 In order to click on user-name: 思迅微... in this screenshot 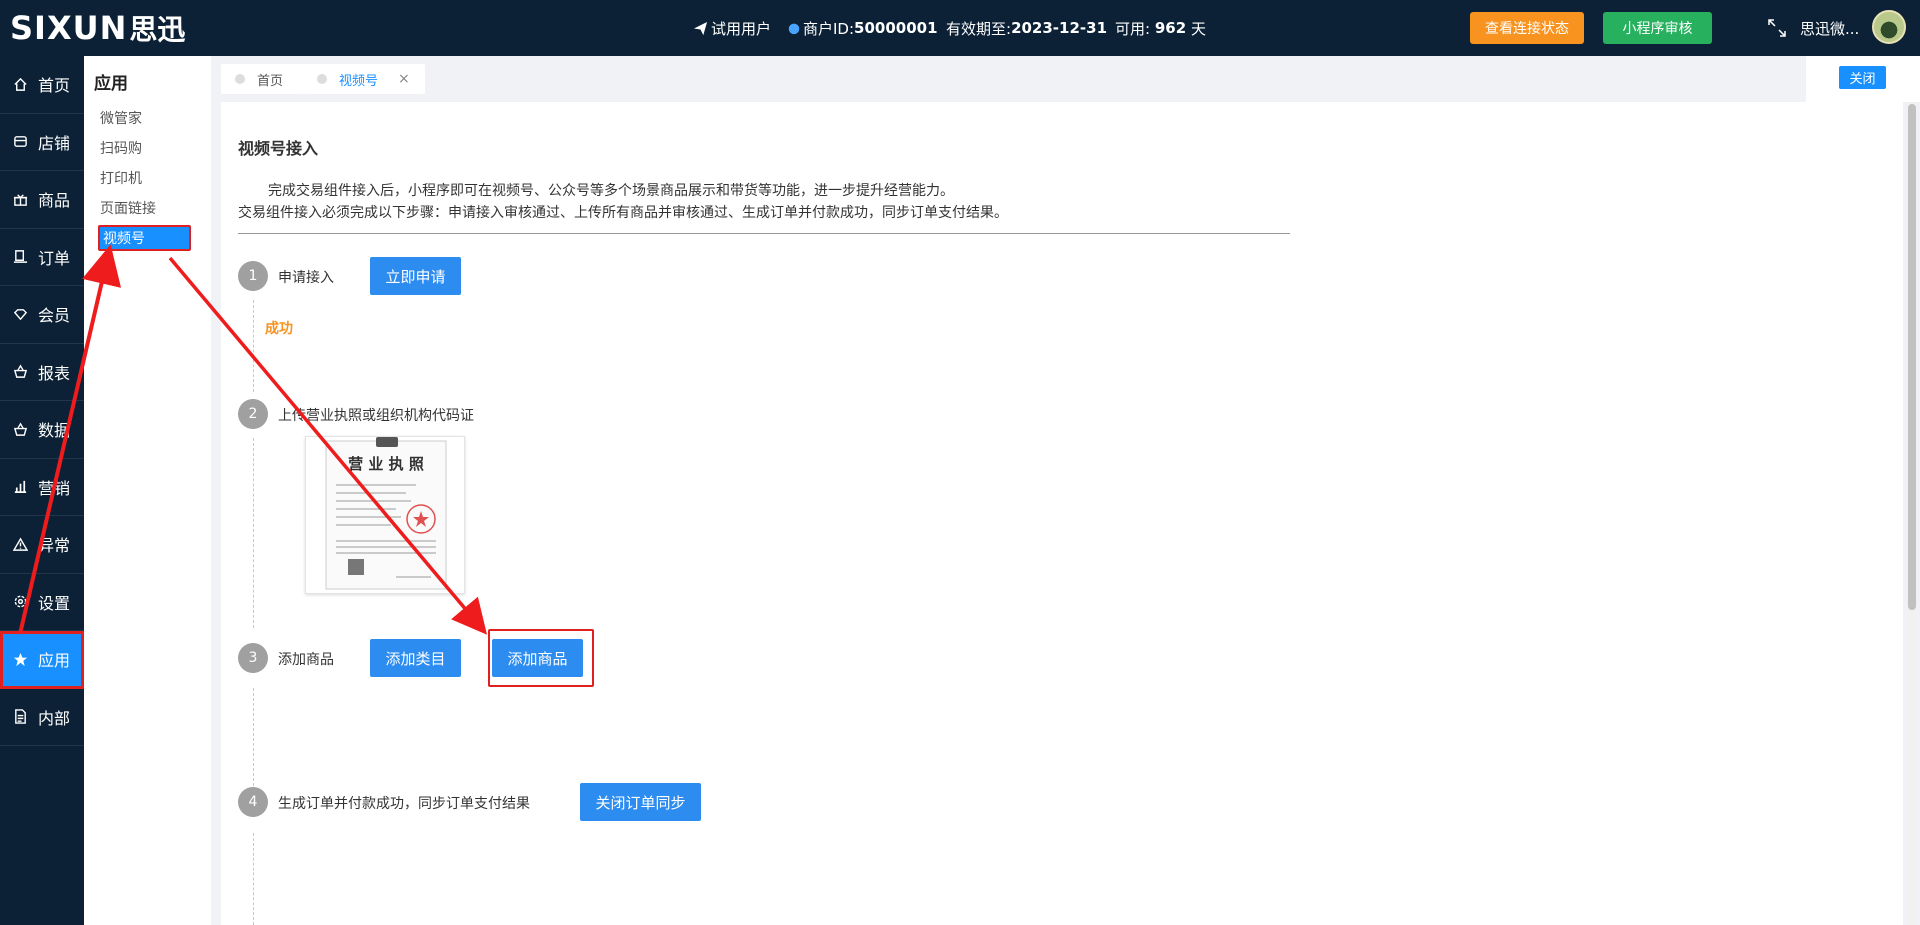, I will do `click(1829, 28)`.